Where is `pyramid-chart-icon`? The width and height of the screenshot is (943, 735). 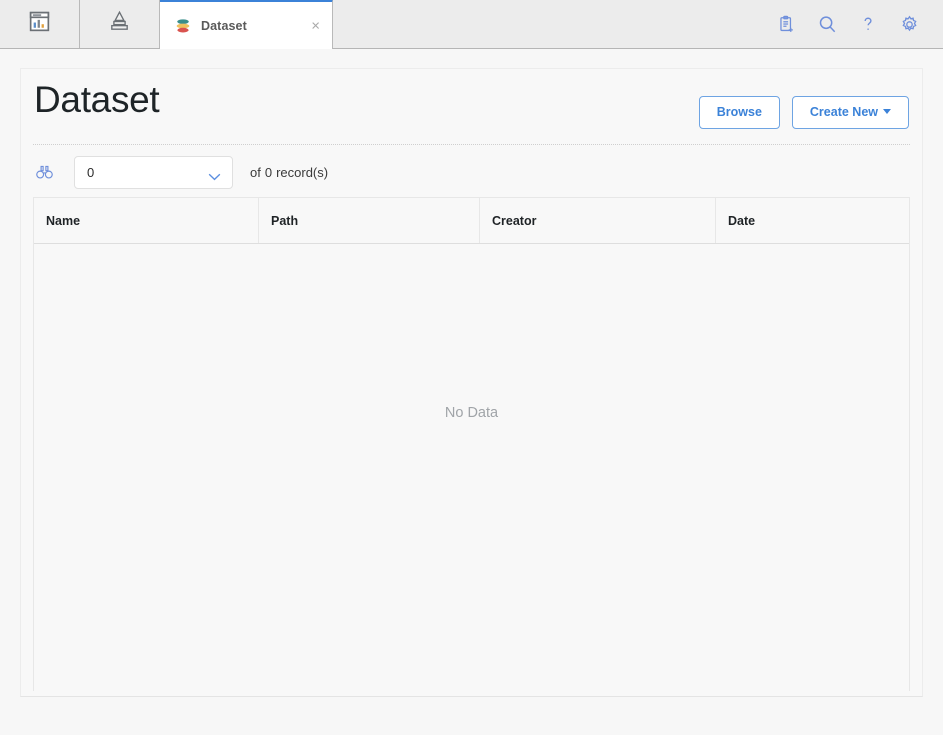 pyramid-chart-icon is located at coordinates (119, 24).